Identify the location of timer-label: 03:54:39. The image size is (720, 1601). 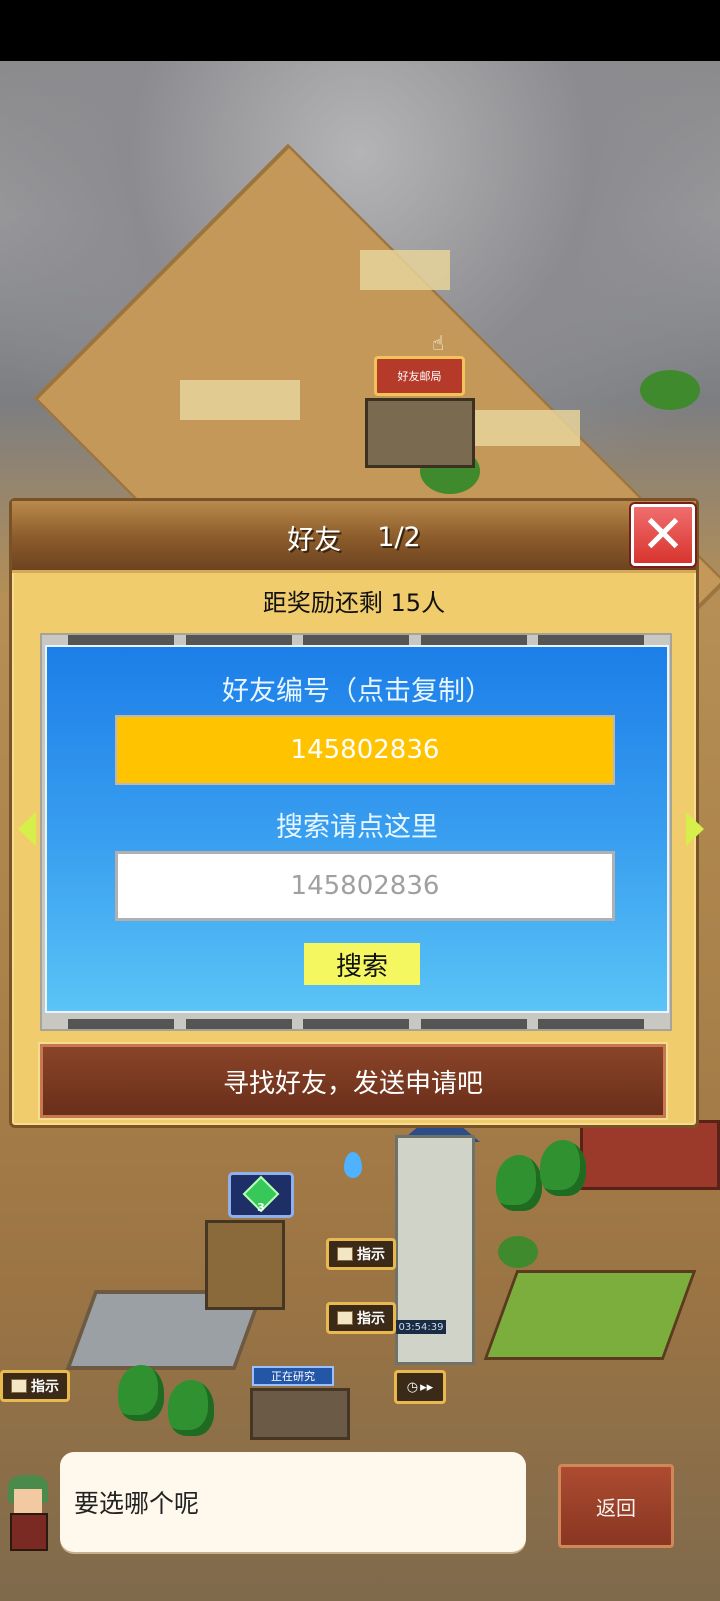
(421, 1327).